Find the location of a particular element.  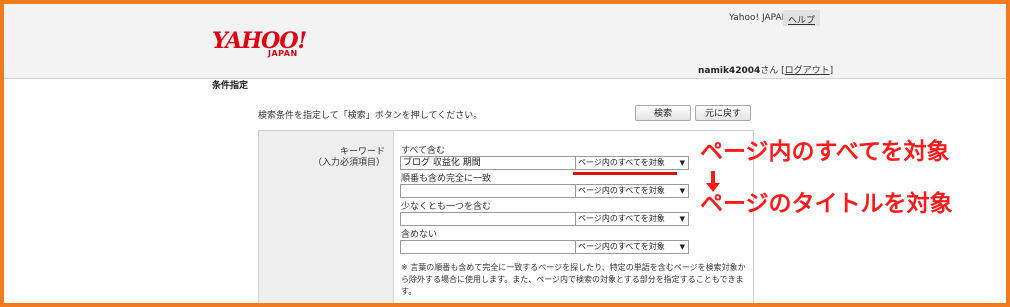

user-name: namik42004 is located at coordinates (729, 71).